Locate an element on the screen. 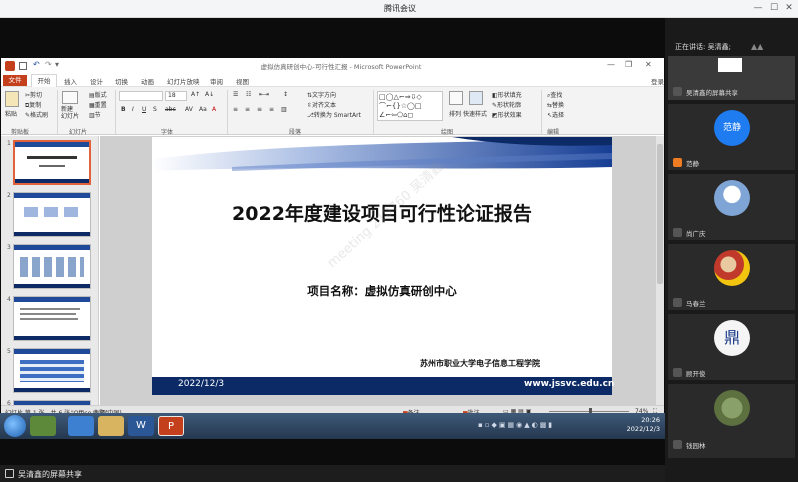 The image size is (798, 482). file-explorer-icon is located at coordinates (111, 426).